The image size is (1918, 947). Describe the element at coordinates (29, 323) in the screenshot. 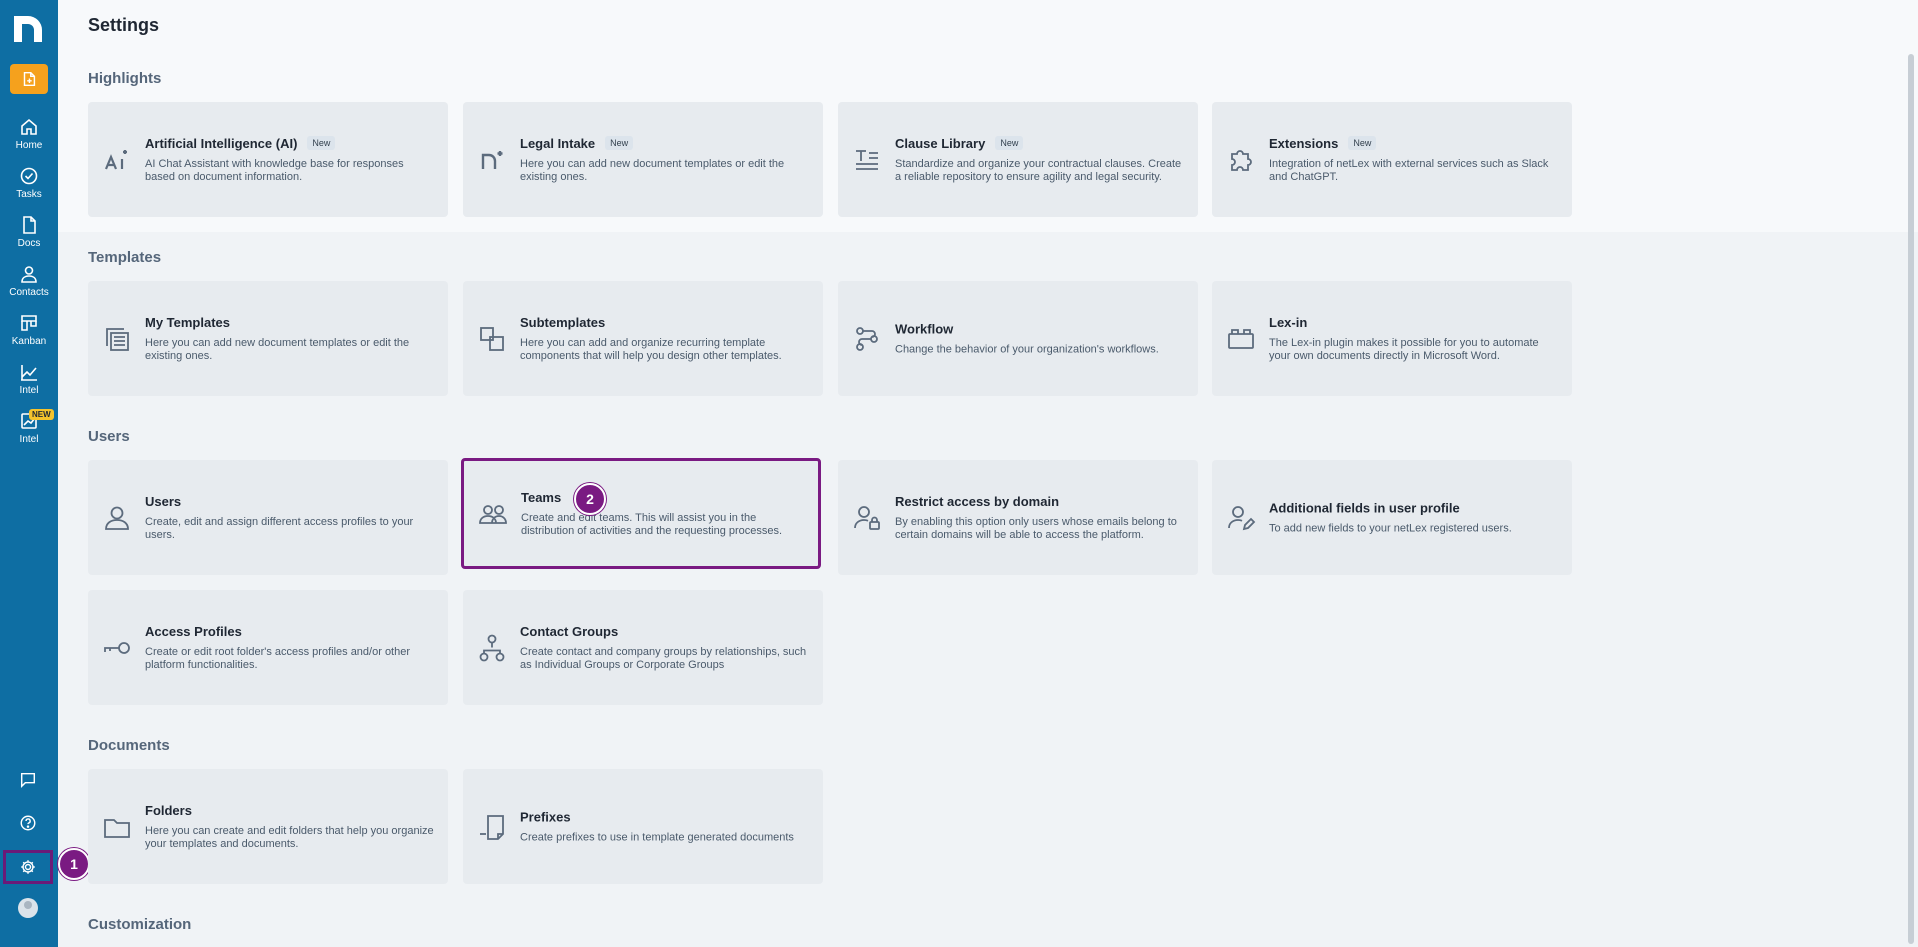

I see `kanban-icon` at that location.